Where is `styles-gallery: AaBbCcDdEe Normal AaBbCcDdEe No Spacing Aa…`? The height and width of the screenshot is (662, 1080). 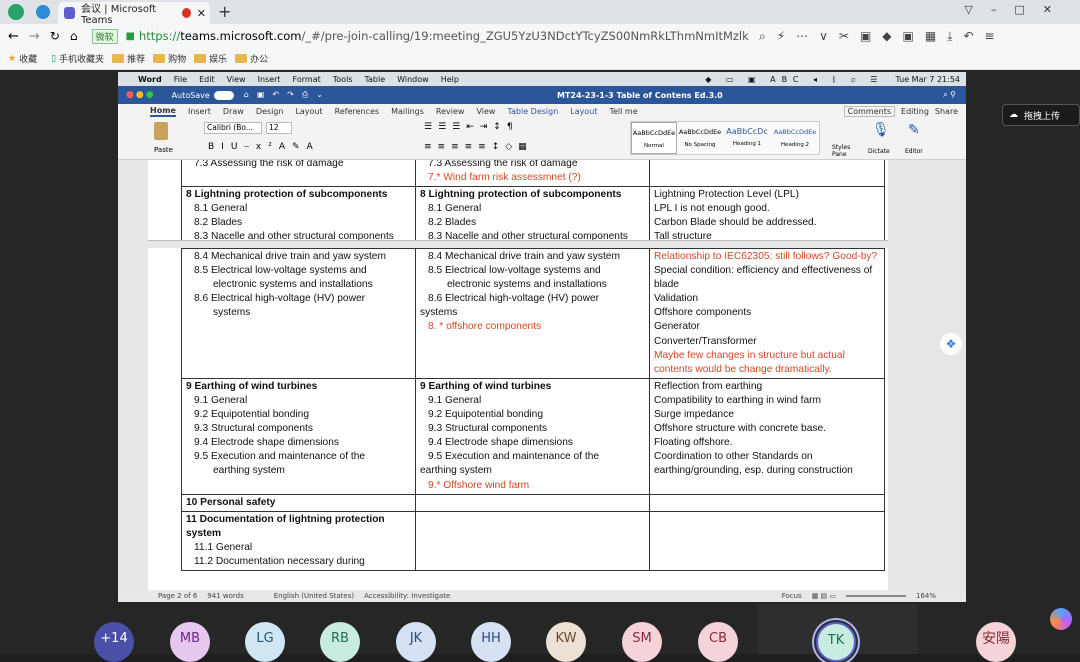
styles-gallery: AaBbCcDdEe Normal AaBbCcDdEe No Spacing Aa… is located at coordinates (725, 138).